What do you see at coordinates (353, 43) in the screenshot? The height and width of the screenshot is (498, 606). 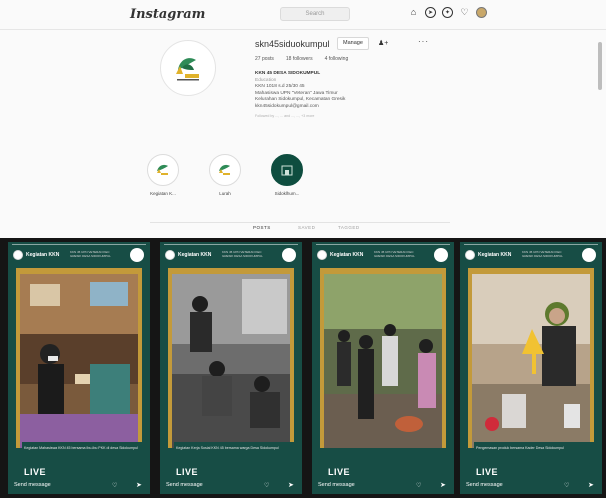 I see `manage-button: Manage` at bounding box center [353, 43].